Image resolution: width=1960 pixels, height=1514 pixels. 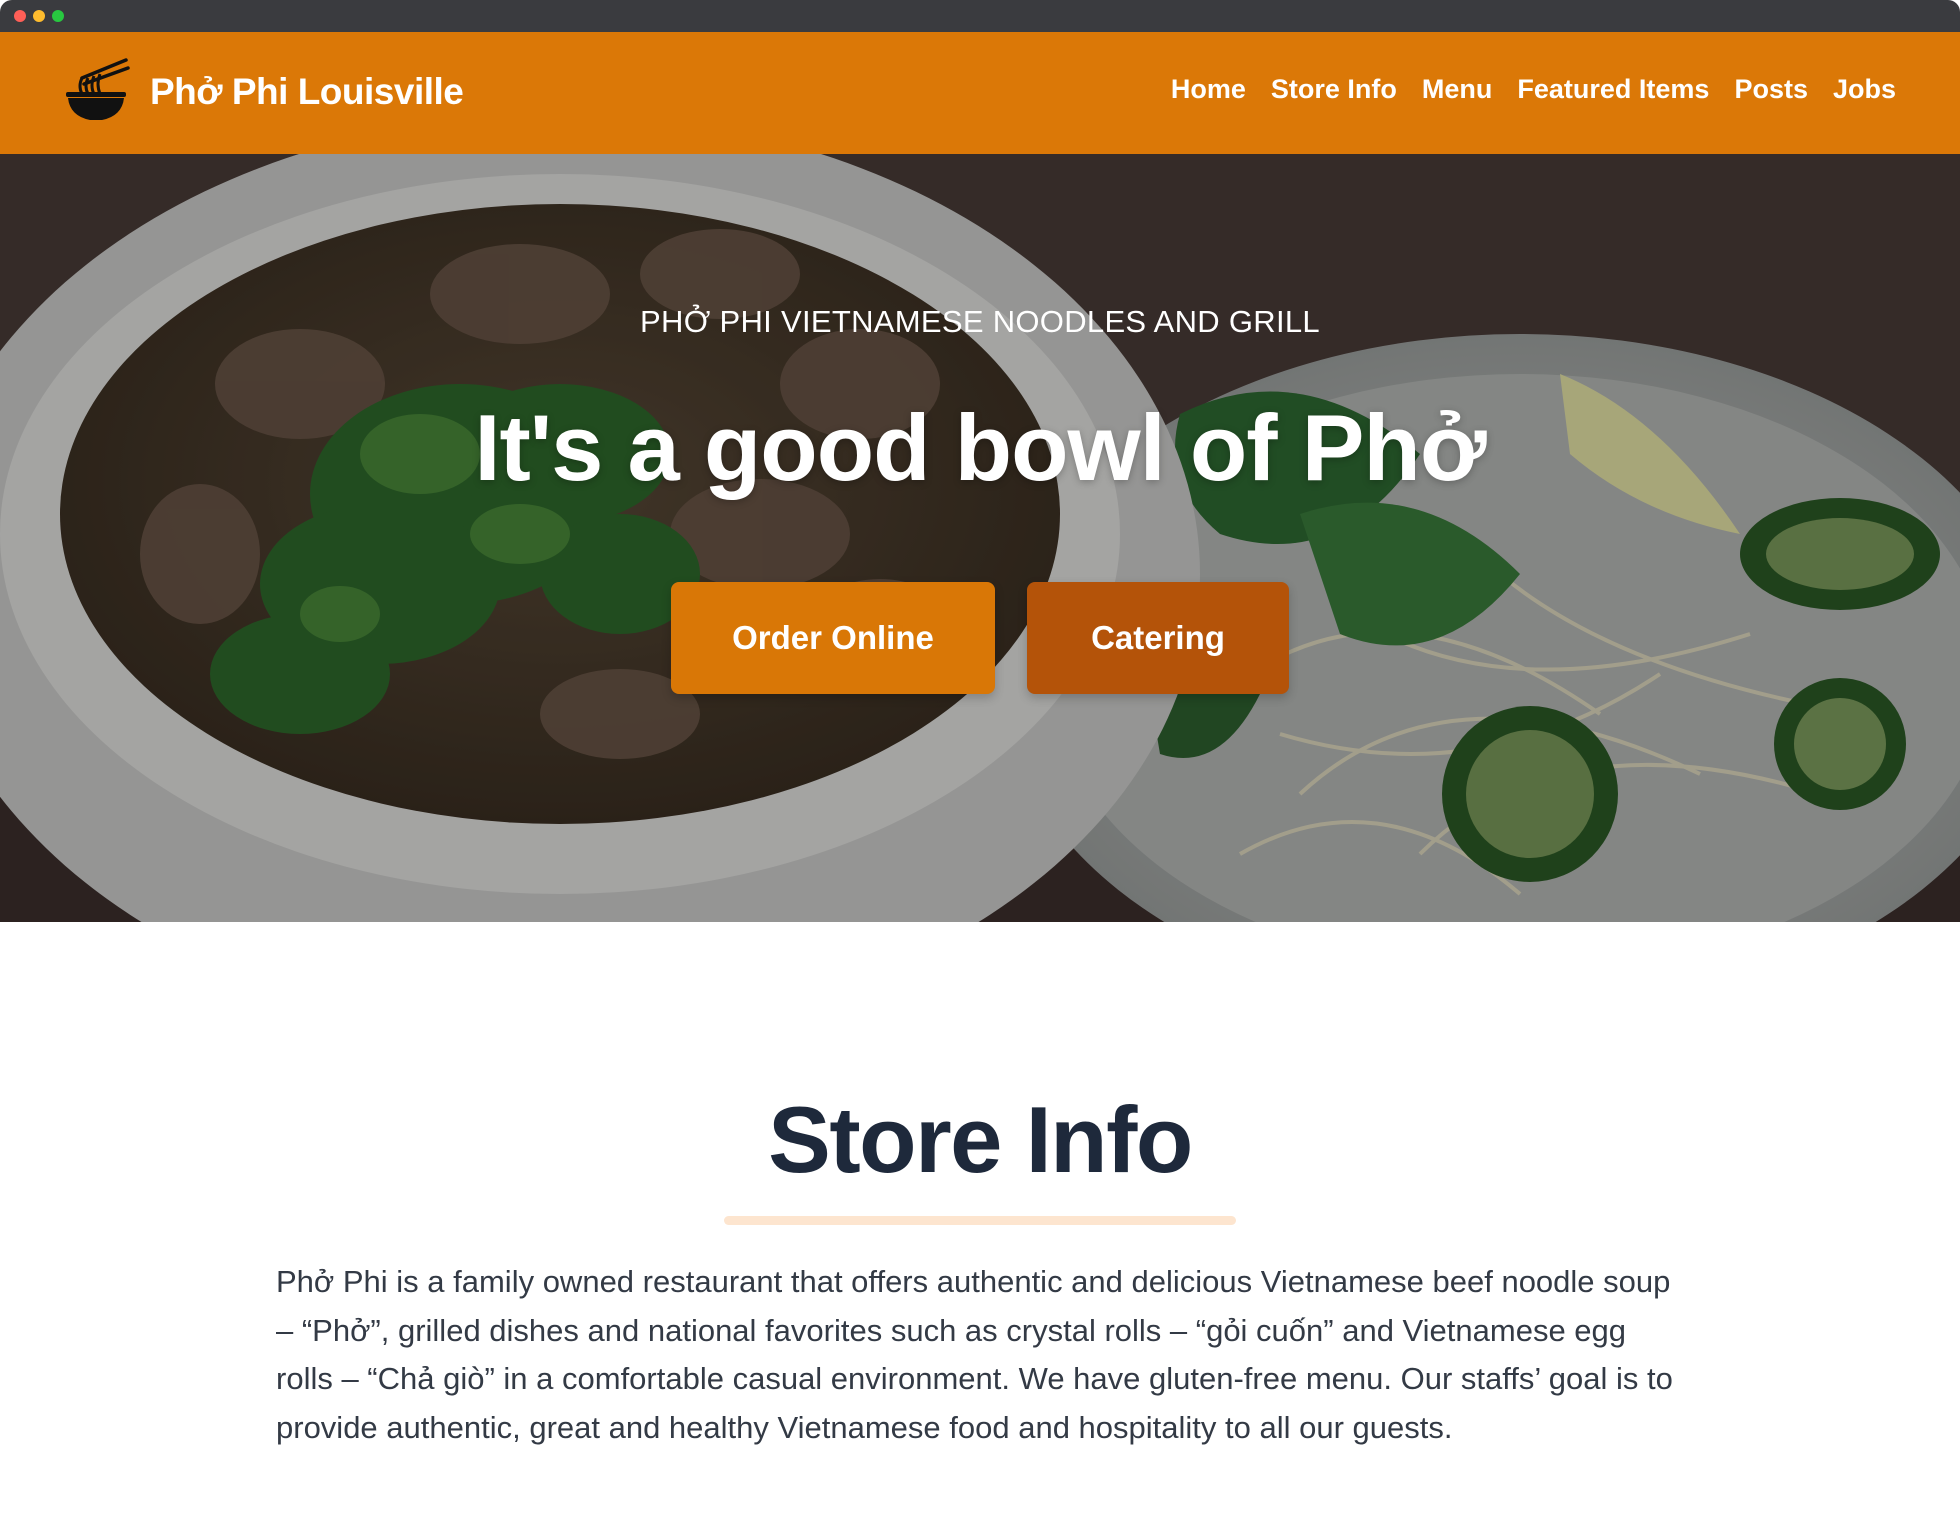 I want to click on brand-link: Phở Phi Louisville, so click(x=263, y=92).